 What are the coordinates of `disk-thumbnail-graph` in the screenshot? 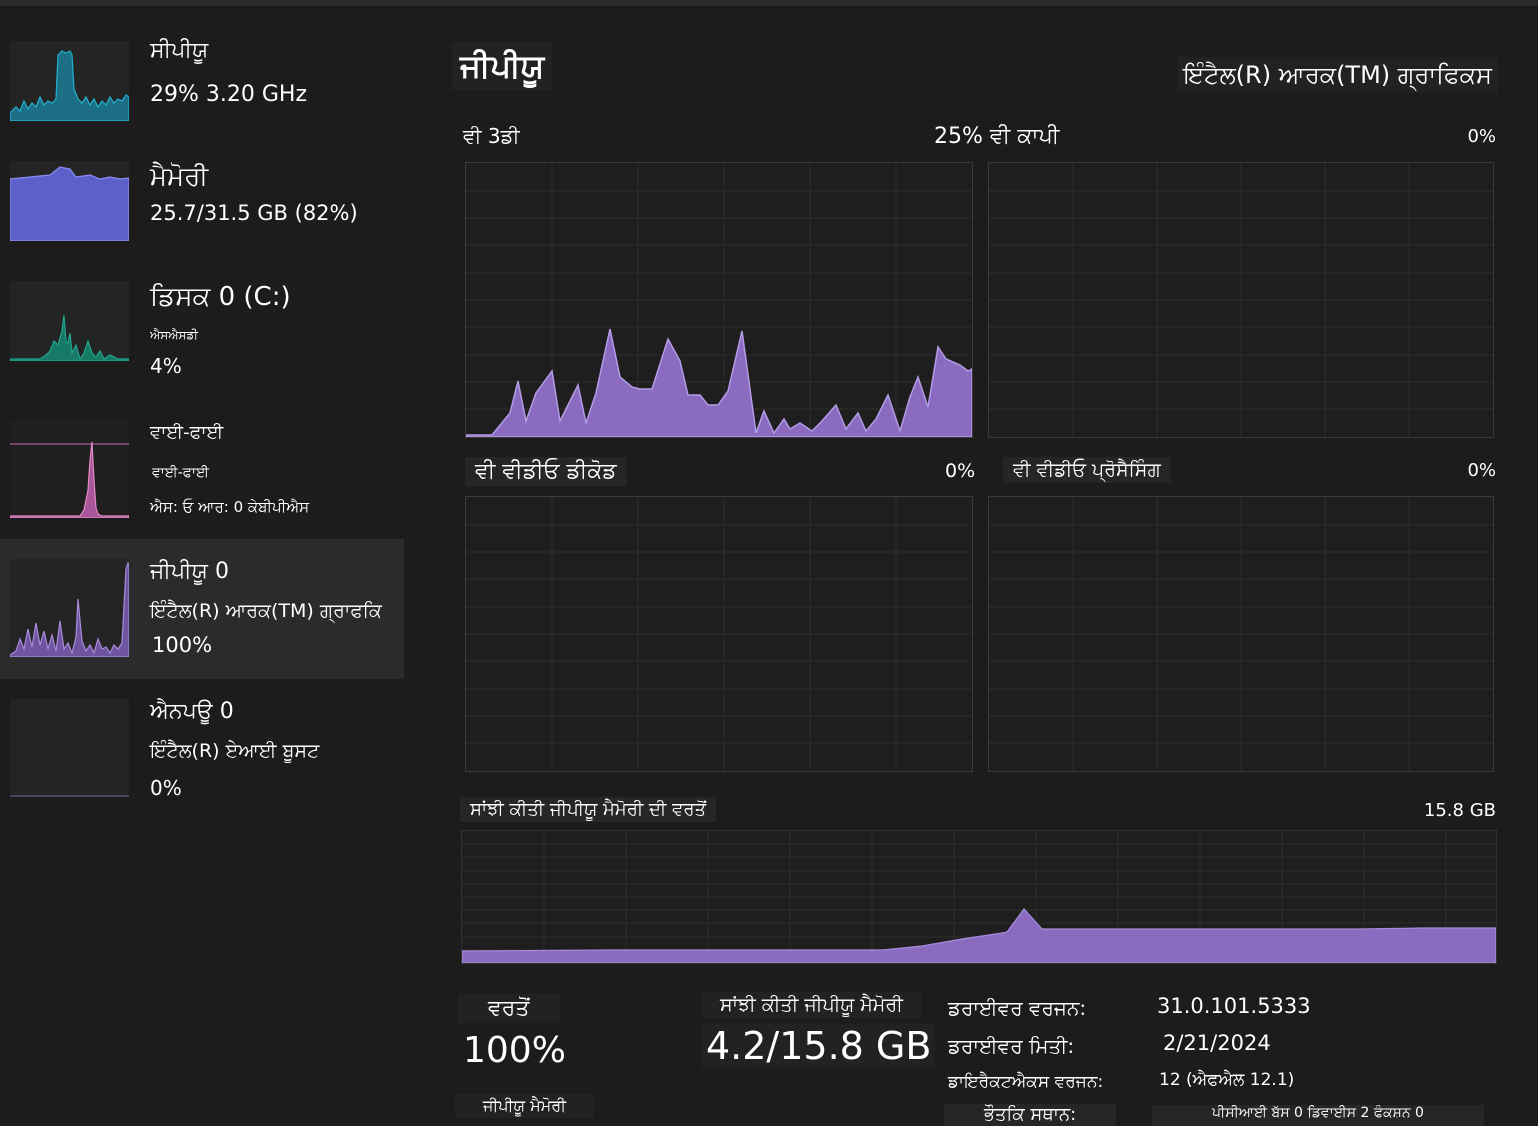 It's located at (69, 321).